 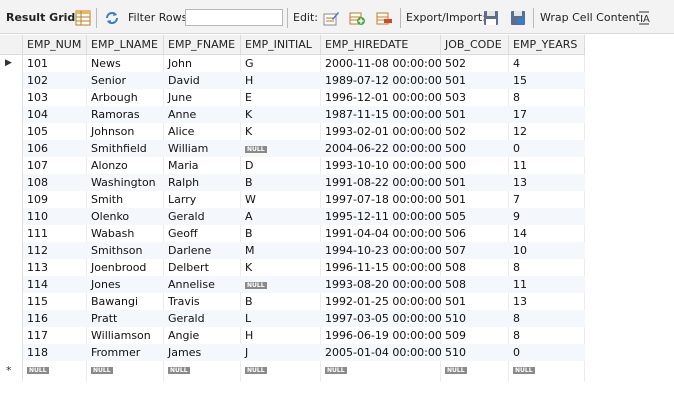 What do you see at coordinates (125, 63) in the screenshot?
I see `cell-emp-lname: News` at bounding box center [125, 63].